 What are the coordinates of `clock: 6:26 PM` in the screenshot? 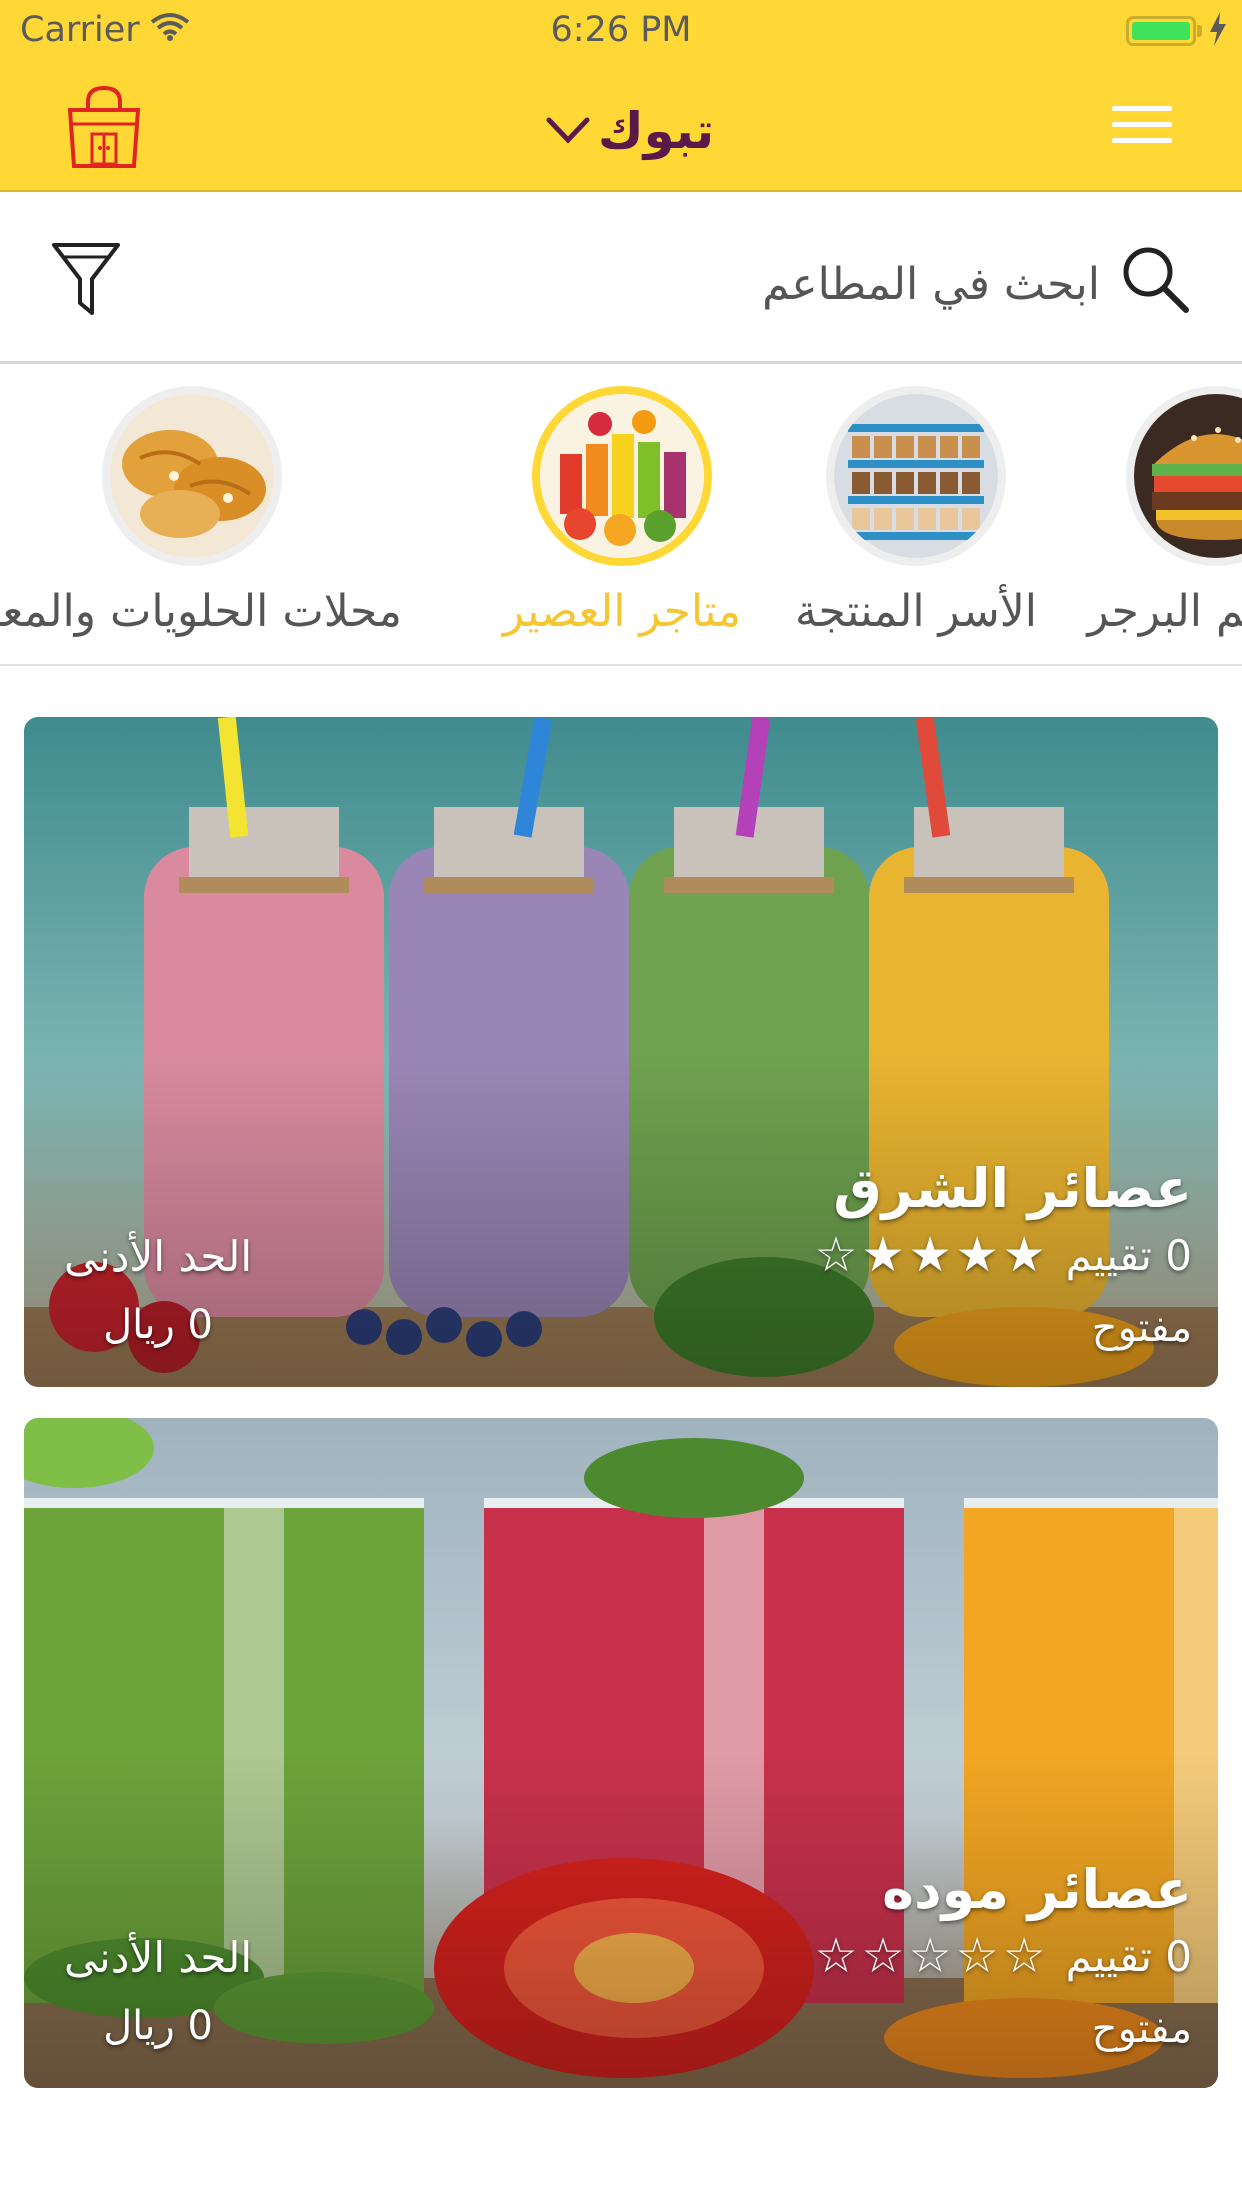 It's located at (621, 30).